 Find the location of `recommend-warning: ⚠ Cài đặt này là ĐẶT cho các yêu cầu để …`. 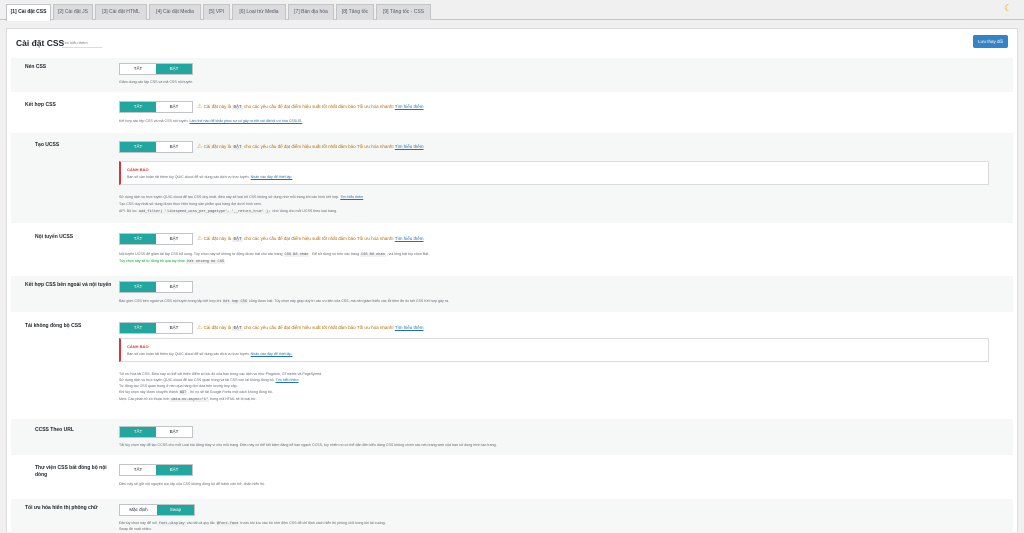

recommend-warning: ⚠ Cài đặt này là ĐẶT cho các yêu cầu để … is located at coordinates (310, 107).